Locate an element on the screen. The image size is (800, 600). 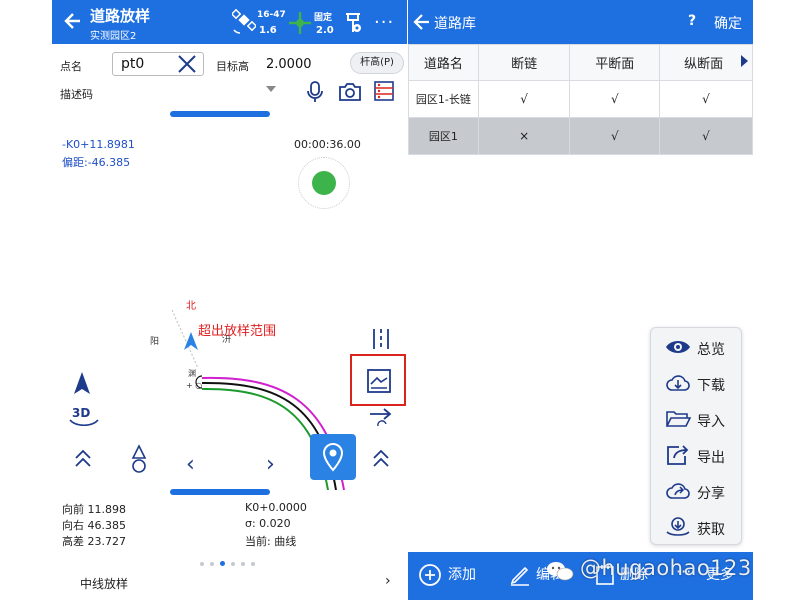
menu-item-overview: 总览 is located at coordinates (697, 347).